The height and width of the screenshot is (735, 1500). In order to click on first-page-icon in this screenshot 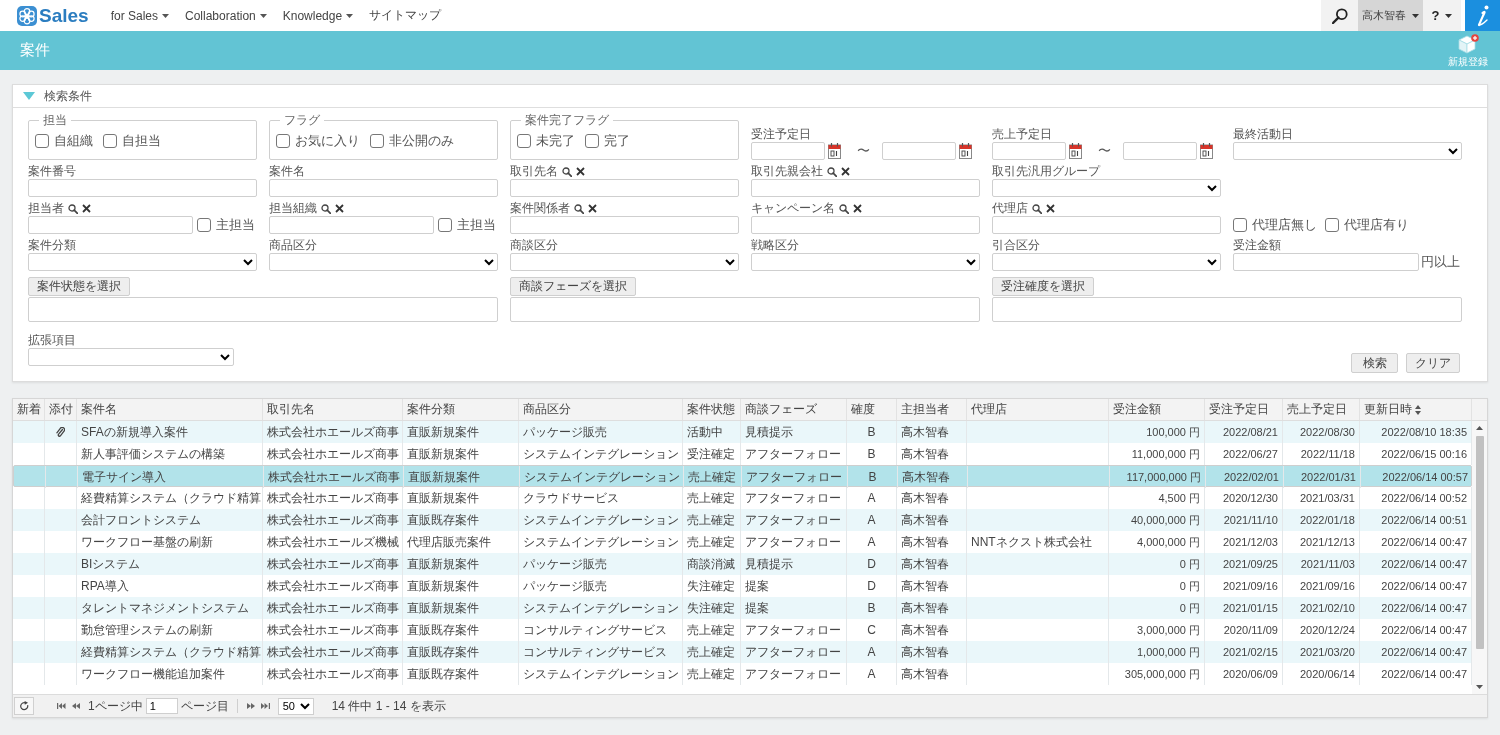, I will do `click(61, 706)`.